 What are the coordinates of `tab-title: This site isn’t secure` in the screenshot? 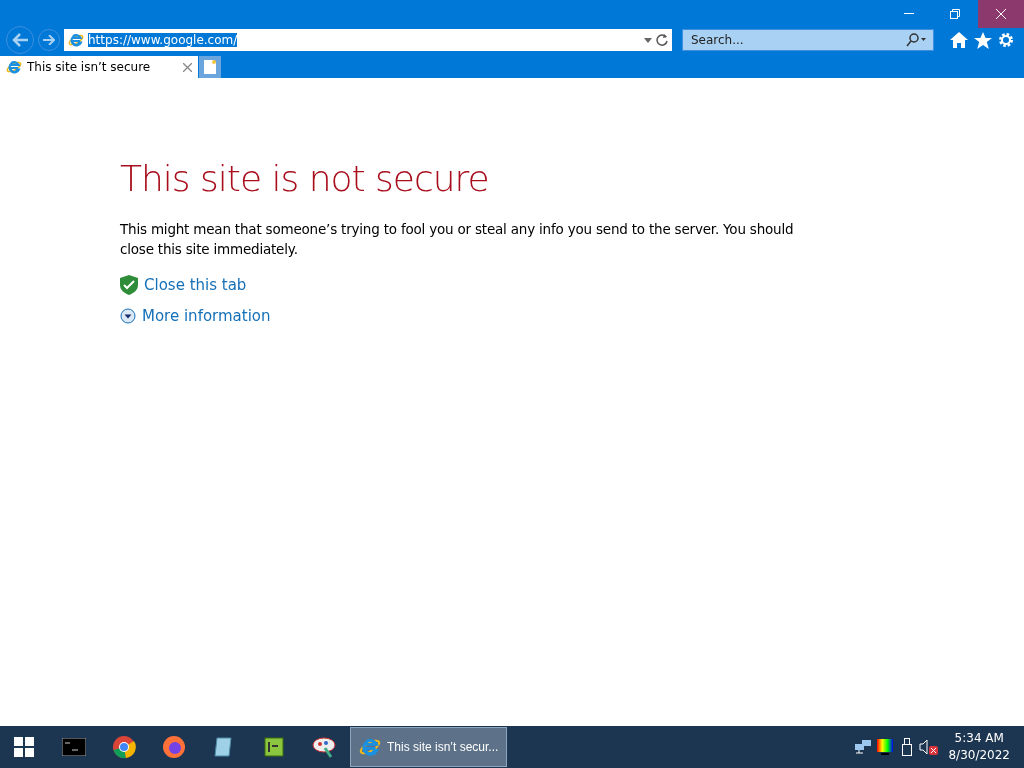 It's located at (89, 67).